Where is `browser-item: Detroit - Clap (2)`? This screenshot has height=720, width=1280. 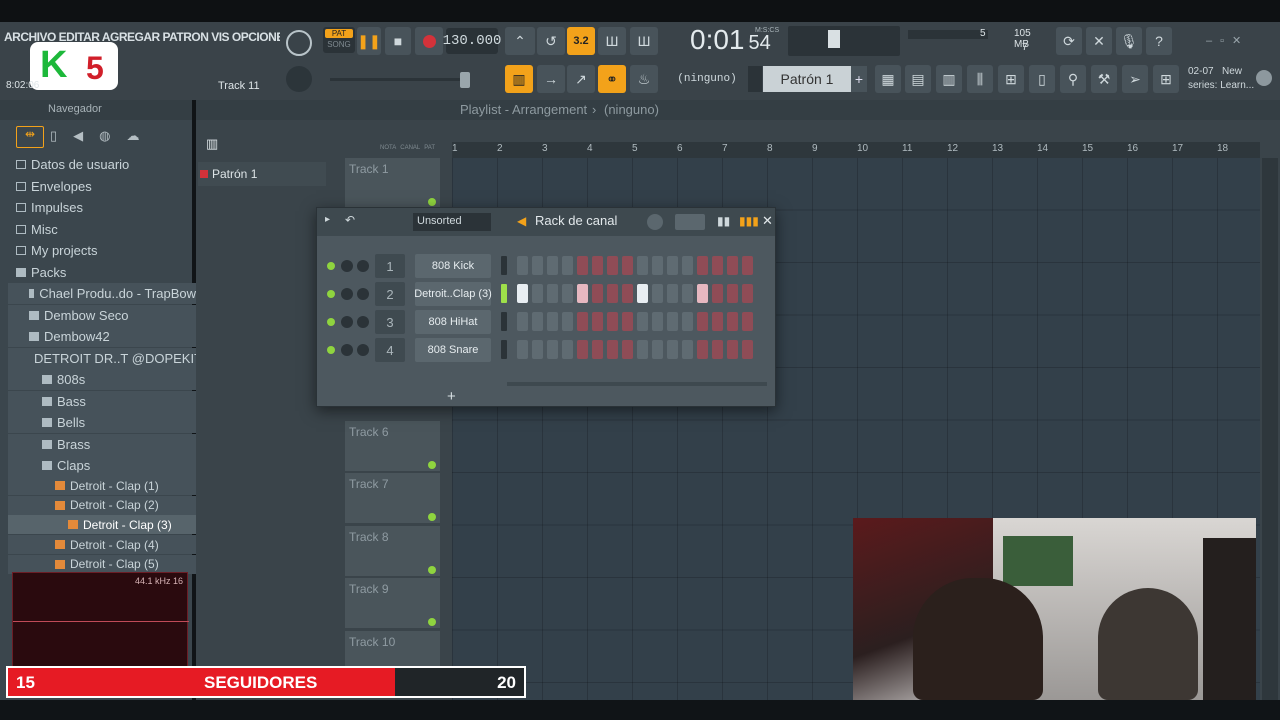 browser-item: Detroit - Clap (2) is located at coordinates (102, 505).